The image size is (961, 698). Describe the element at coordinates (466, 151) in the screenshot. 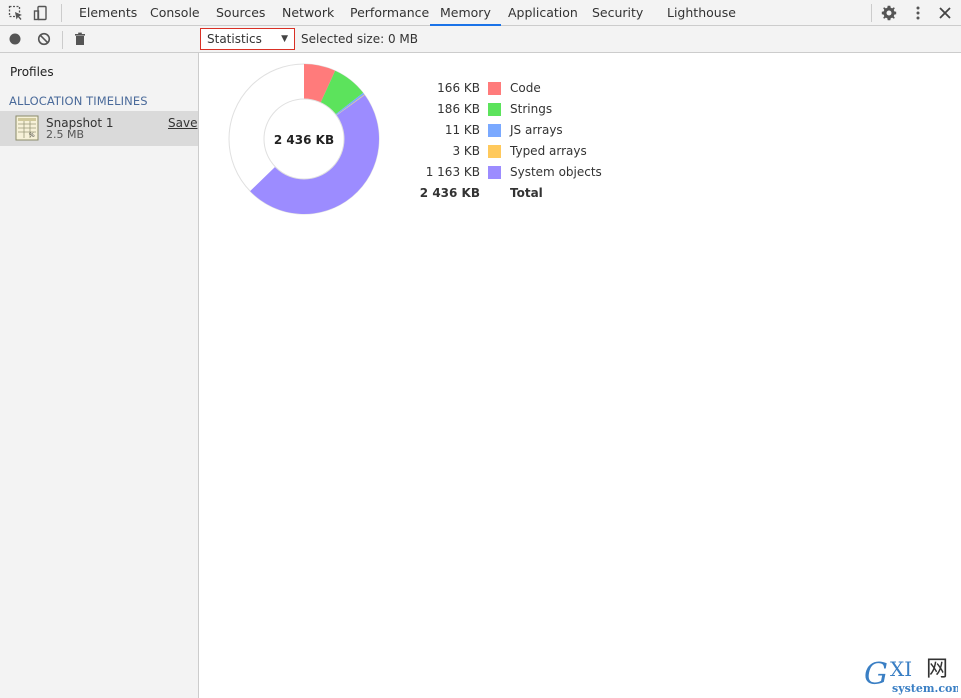

I see `legend-value: 3 KB` at that location.